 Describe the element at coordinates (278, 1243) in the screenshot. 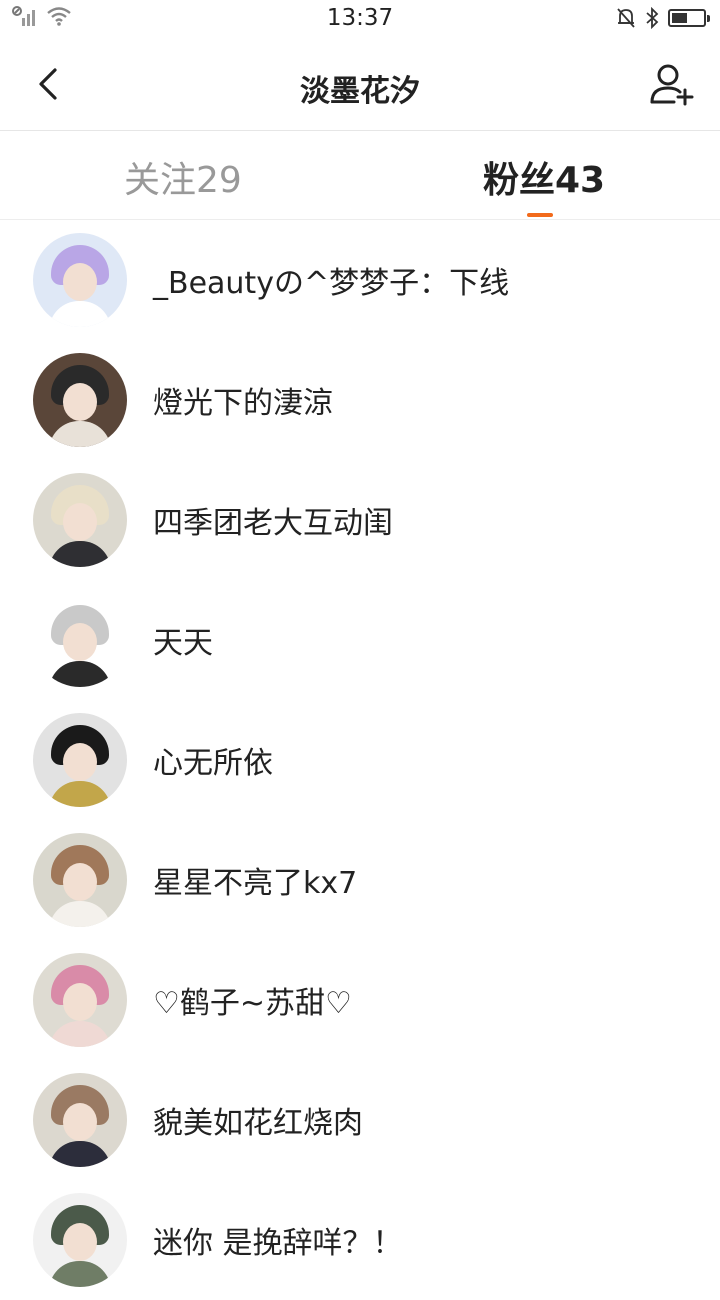

I see `fan-name: 迷你 是挽辞咩？！` at that location.